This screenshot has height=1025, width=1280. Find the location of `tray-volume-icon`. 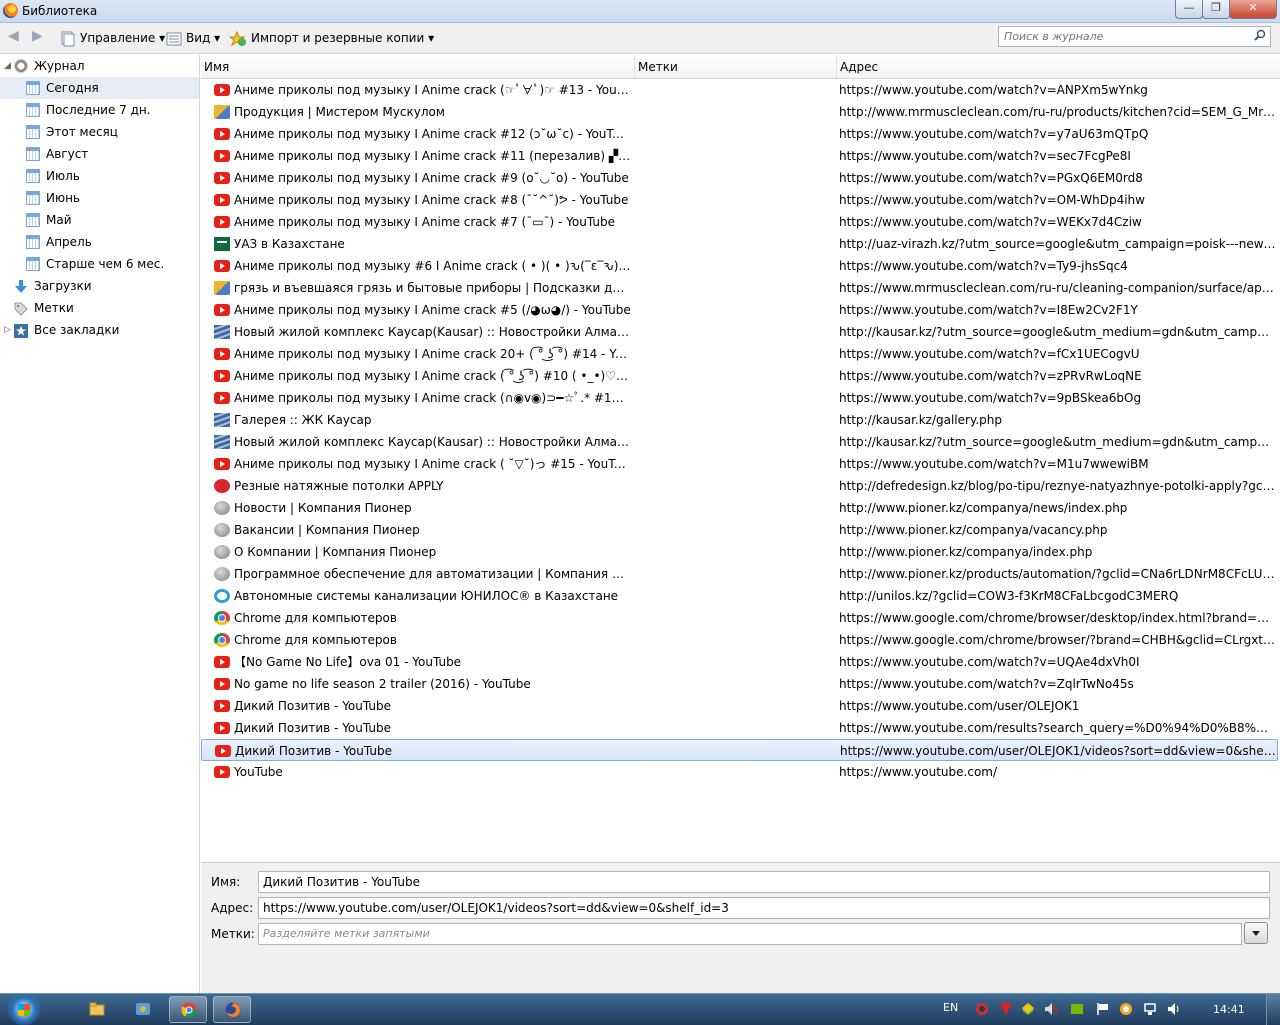

tray-volume-icon is located at coordinates (1174, 1009).